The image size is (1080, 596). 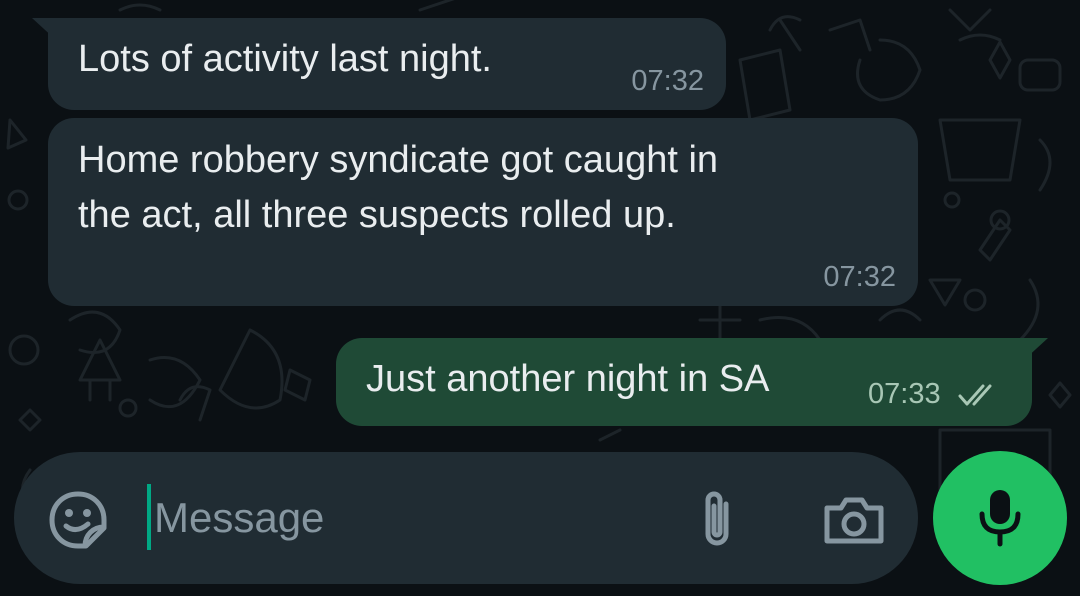 I want to click on message-bubble-outgoing: Just another night in SA 07:33, so click(x=692, y=382).